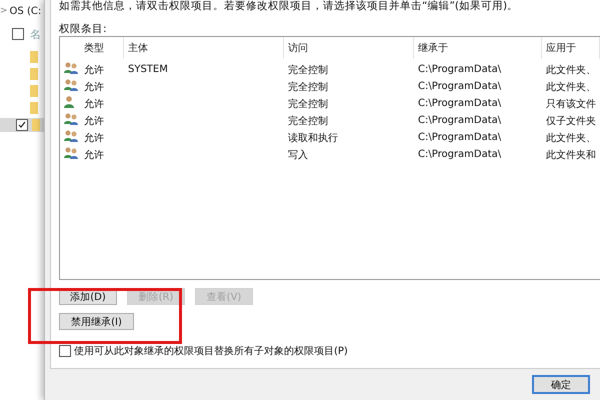 This screenshot has height=400, width=600. What do you see at coordinates (571, 48) in the screenshot?
I see `column-header: 应用于` at bounding box center [571, 48].